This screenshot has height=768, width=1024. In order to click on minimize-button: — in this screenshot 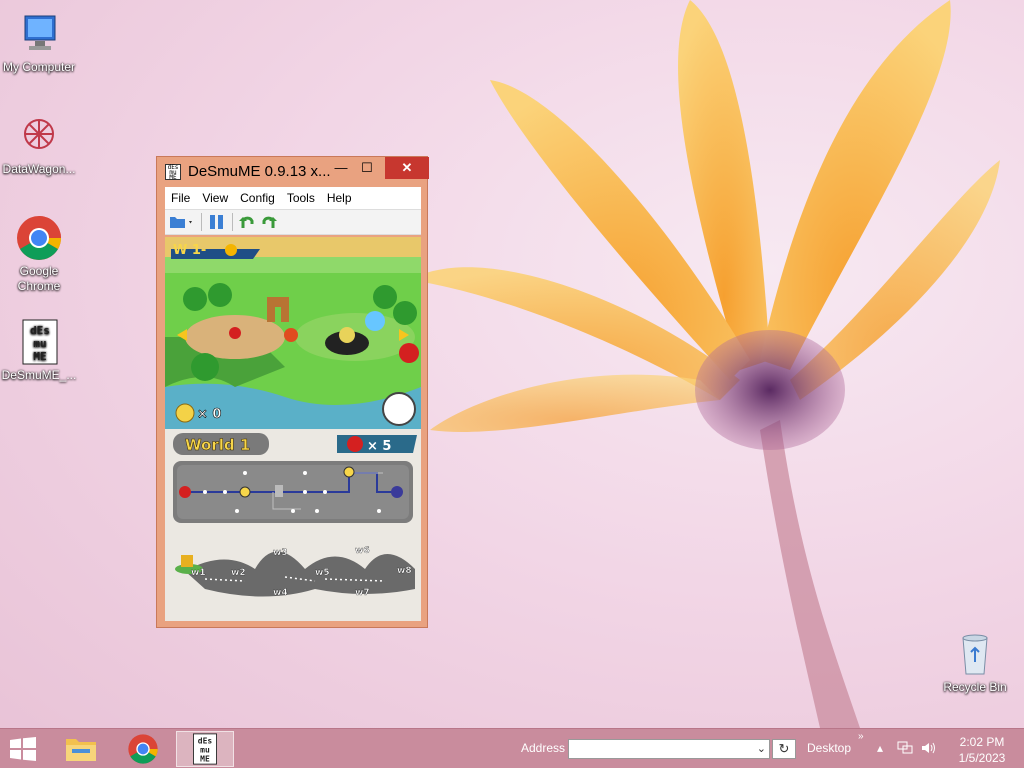, I will do `click(341, 168)`.